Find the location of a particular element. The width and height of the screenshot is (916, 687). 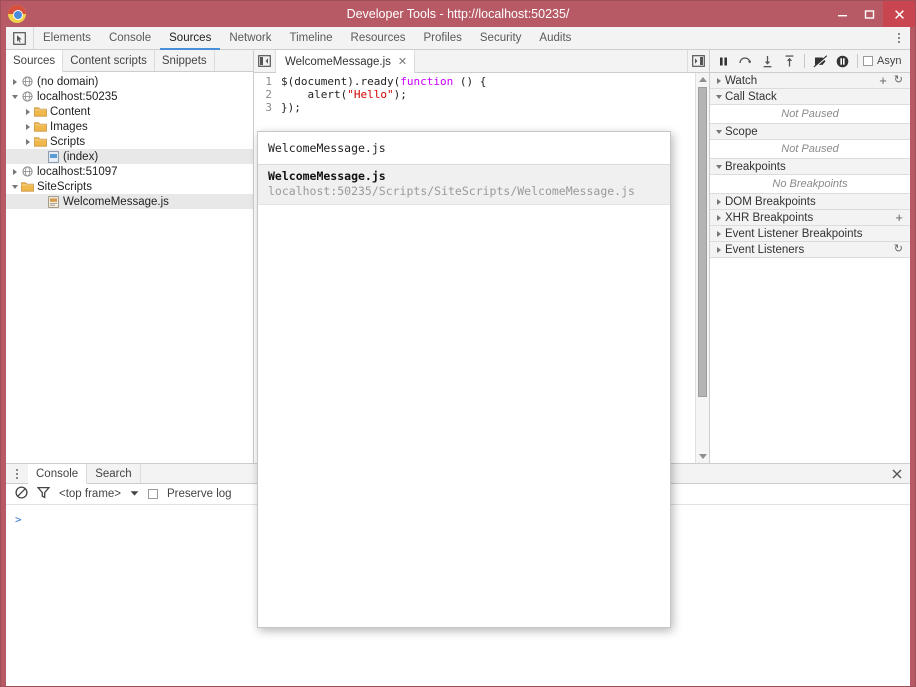

scrollbar-track is located at coordinates (702, 423).